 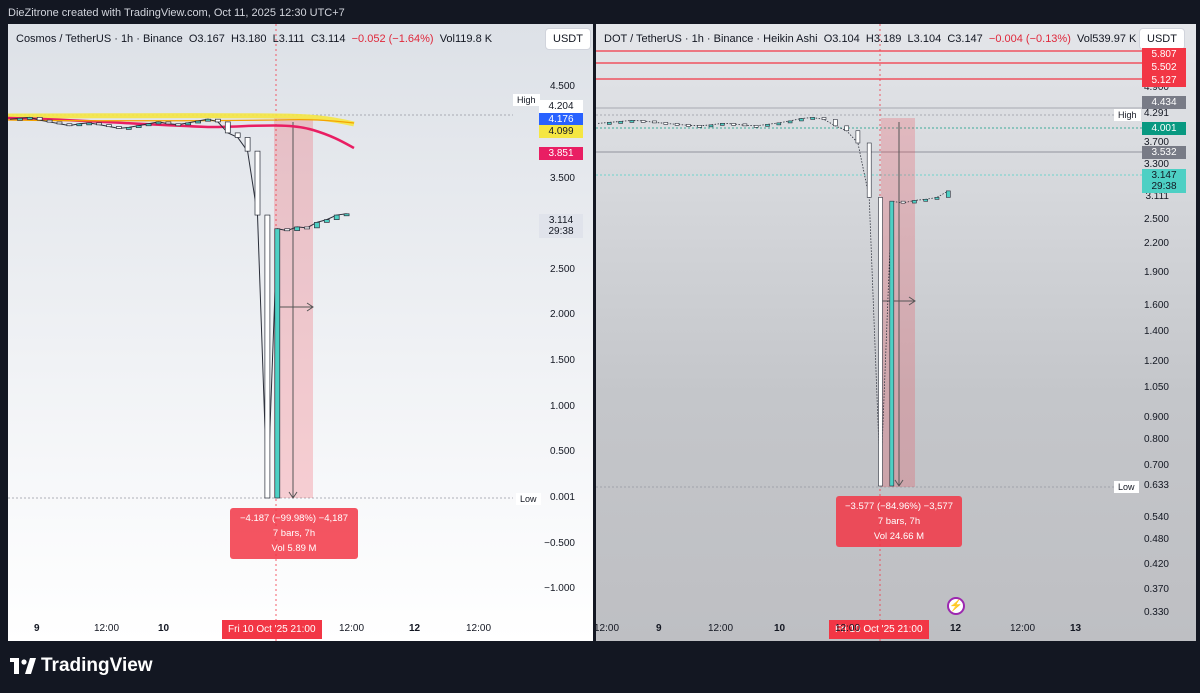 I want to click on y-axis-tick-label: 4.291, so click(x=1156, y=113).